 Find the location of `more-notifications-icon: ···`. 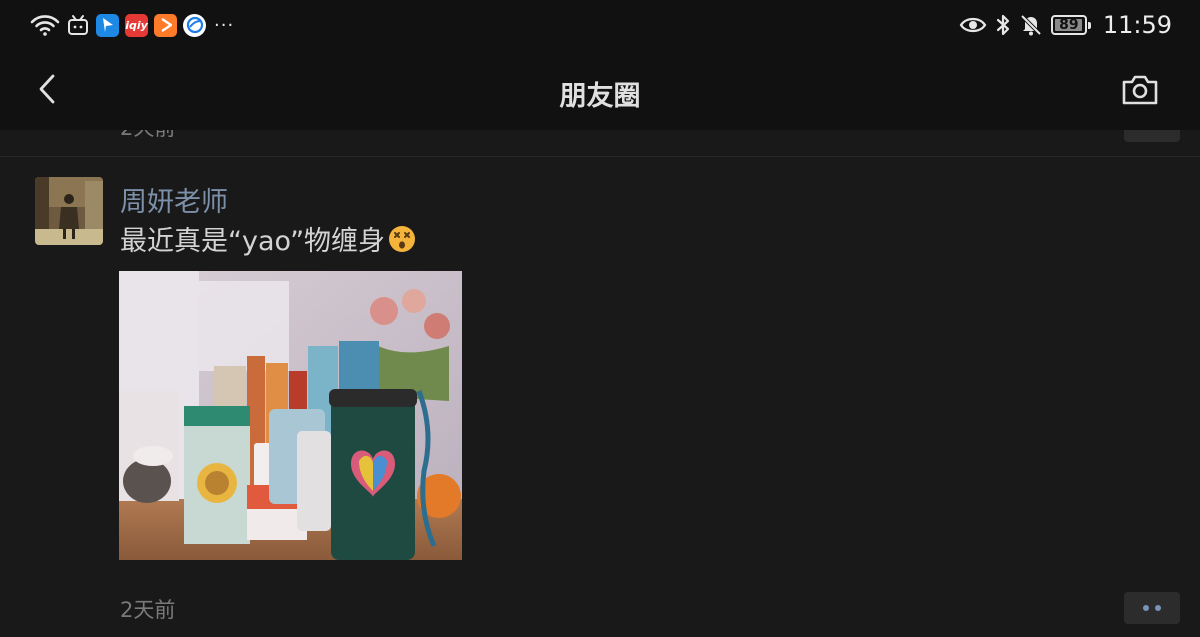

more-notifications-icon: ··· is located at coordinates (224, 25).